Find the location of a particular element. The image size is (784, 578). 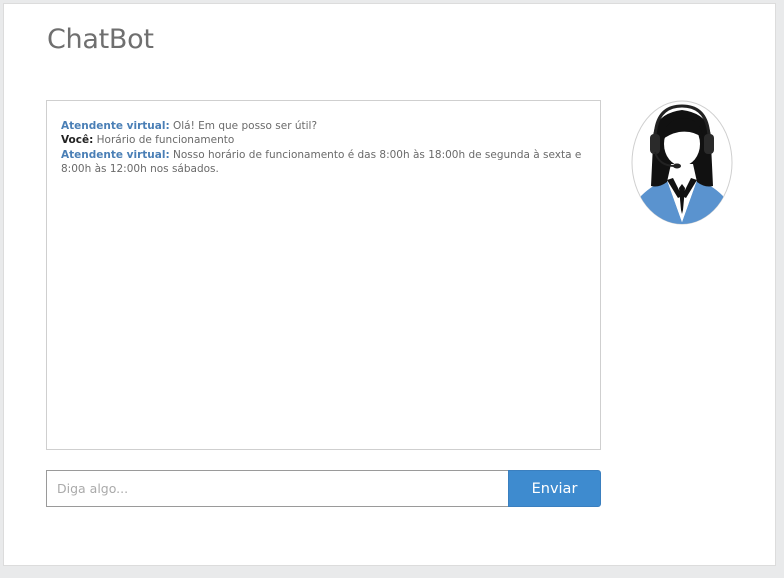

chat-message-user: Você: Horário de funcionamento is located at coordinates (323, 140).